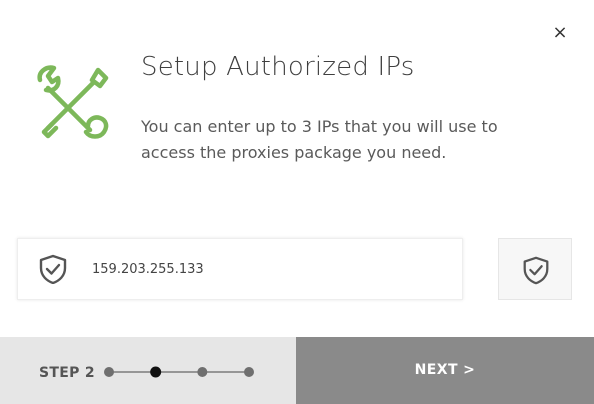 The width and height of the screenshot is (594, 404). What do you see at coordinates (262, 269) in the screenshot?
I see `ip-address-input` at bounding box center [262, 269].